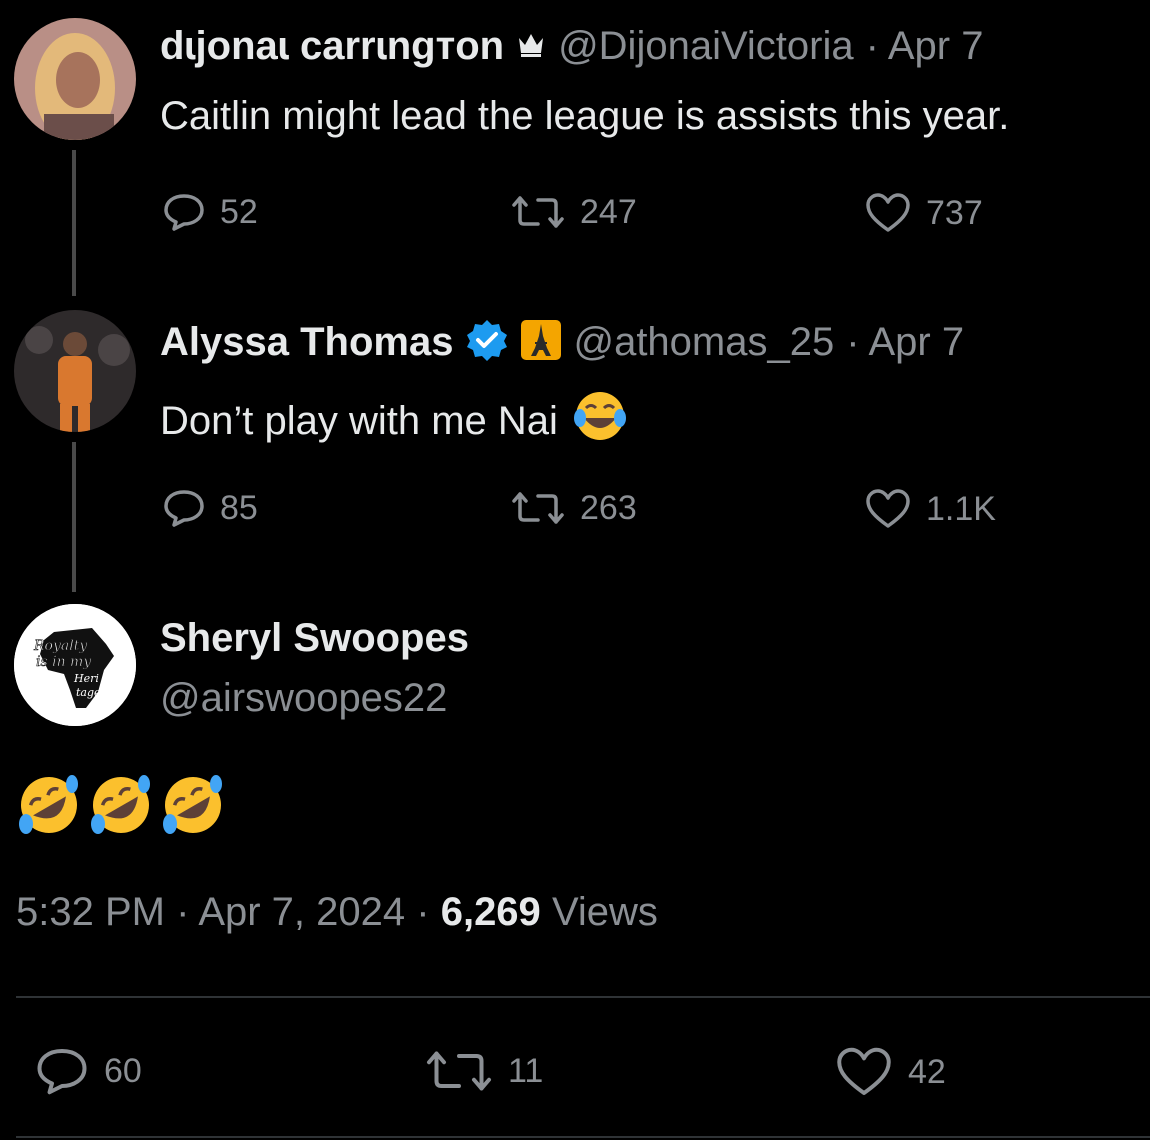  What do you see at coordinates (608, 211) in the screenshot?
I see `retweet-count: 247` at bounding box center [608, 211].